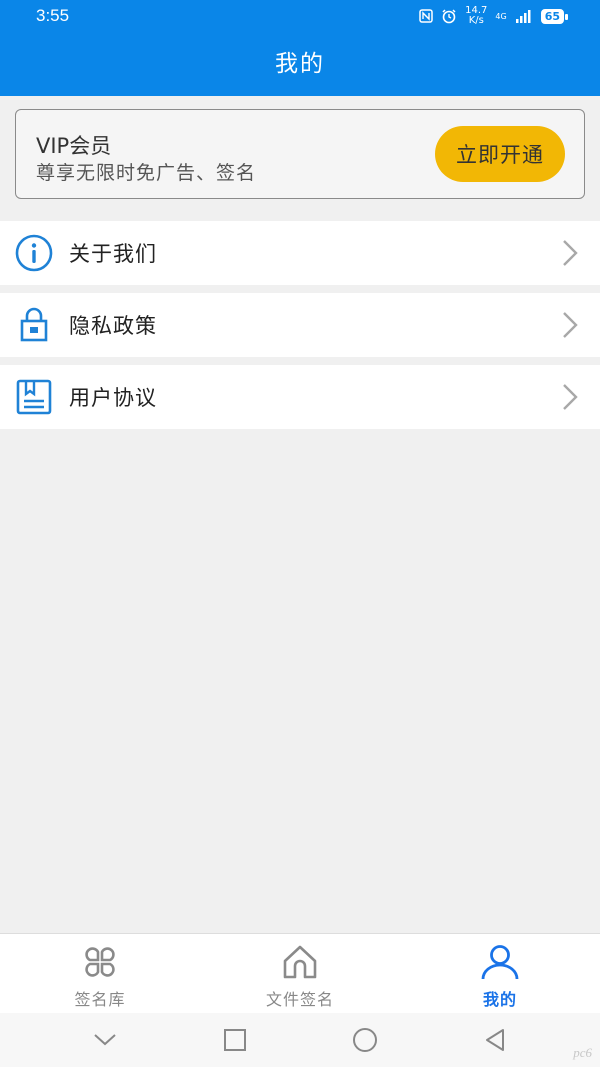  Describe the element at coordinates (300, 1040) in the screenshot. I see `system-nav-bar: pc6` at that location.